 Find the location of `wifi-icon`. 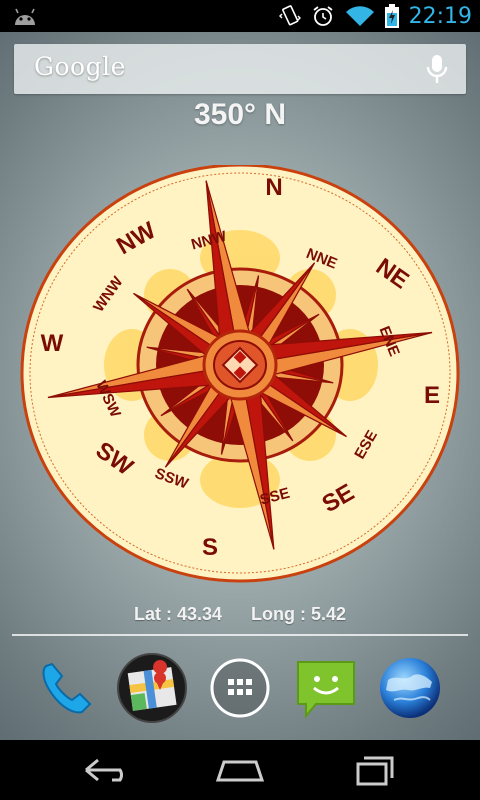

wifi-icon is located at coordinates (359, 16).